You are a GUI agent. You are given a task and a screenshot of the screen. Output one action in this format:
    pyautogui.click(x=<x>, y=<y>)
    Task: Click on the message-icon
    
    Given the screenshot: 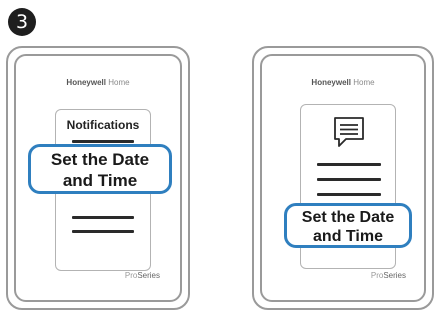 What is the action you would take?
    pyautogui.click(x=349, y=132)
    